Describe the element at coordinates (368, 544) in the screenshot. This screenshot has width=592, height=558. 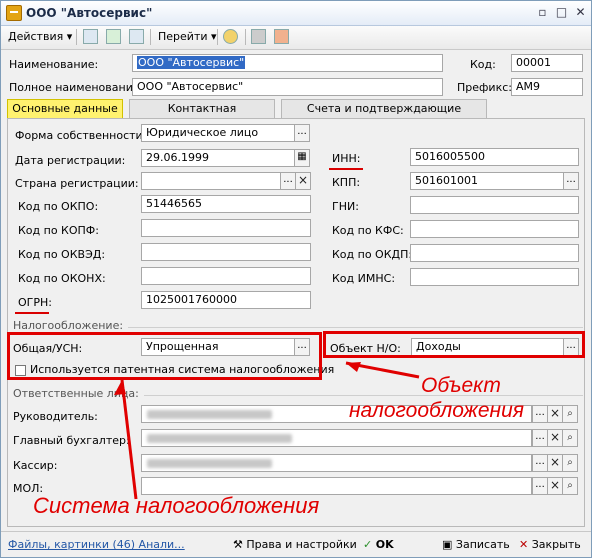
I see `ok-icon: ✓` at that location.